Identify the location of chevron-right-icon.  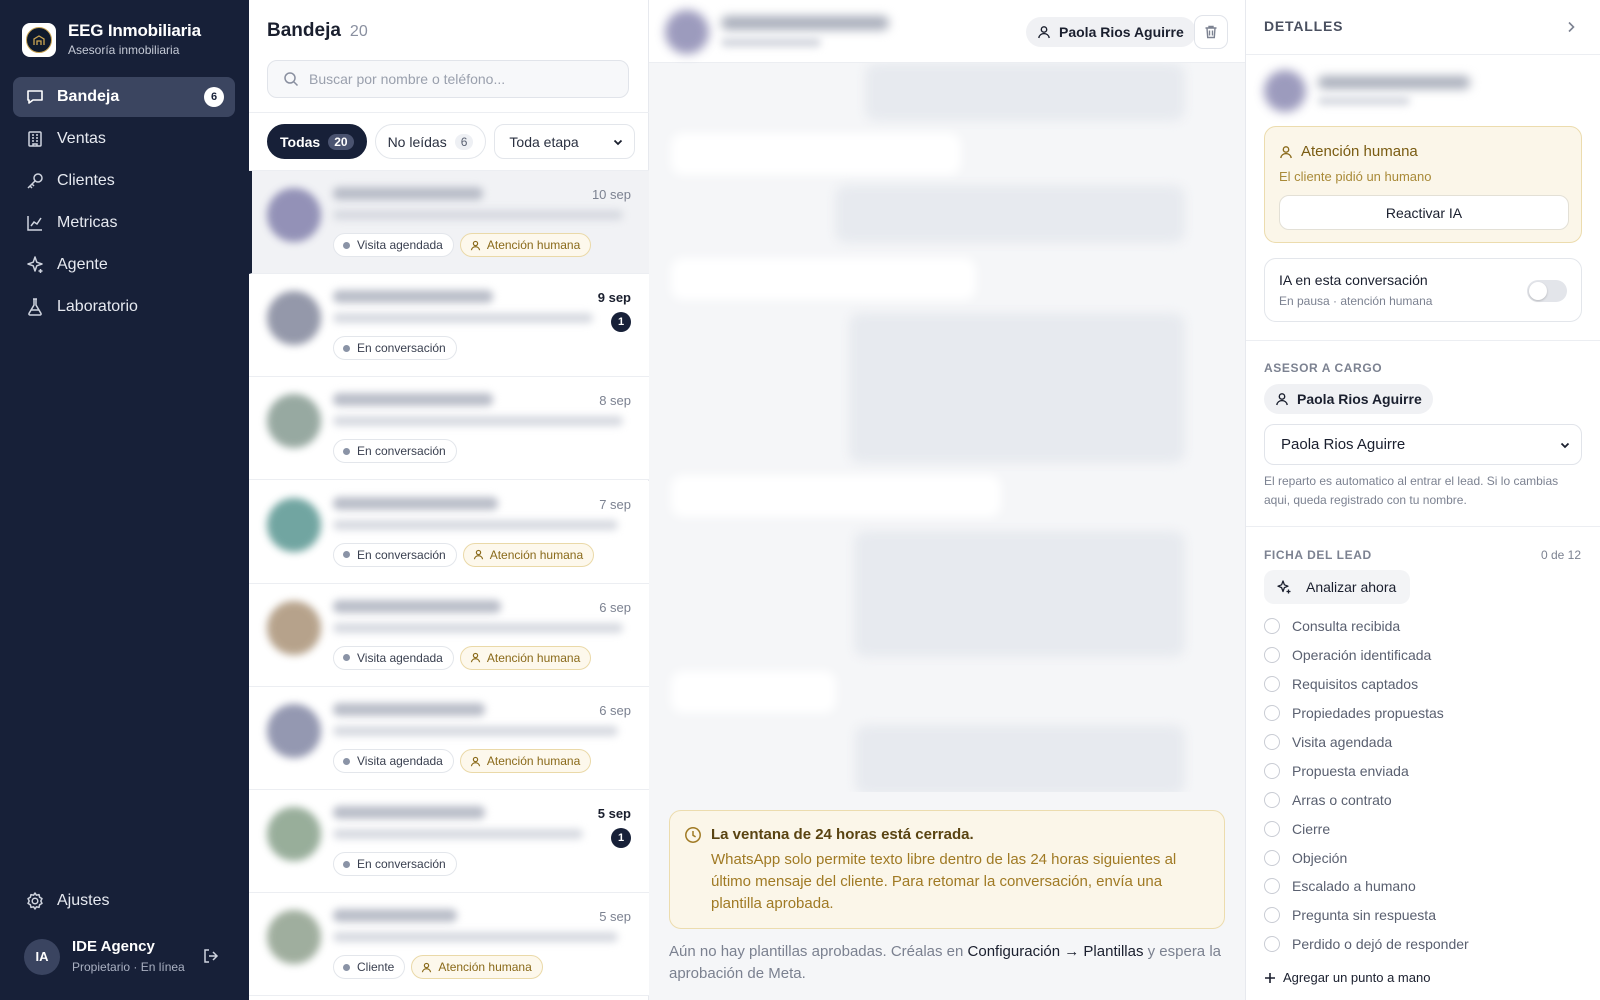
(1571, 27).